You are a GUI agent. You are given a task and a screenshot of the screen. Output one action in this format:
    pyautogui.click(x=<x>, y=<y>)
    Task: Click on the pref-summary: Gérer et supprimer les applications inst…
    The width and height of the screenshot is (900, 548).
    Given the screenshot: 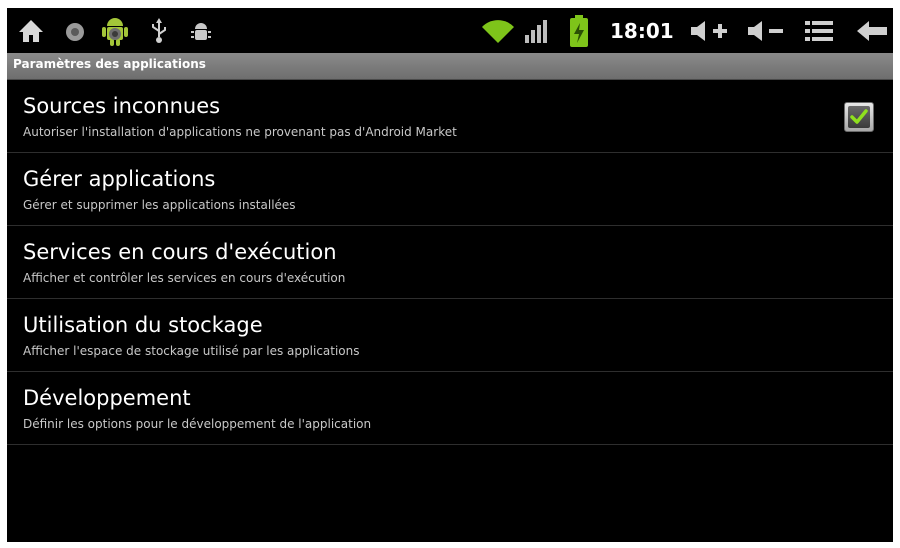 What is the action you would take?
    pyautogui.click(x=159, y=205)
    